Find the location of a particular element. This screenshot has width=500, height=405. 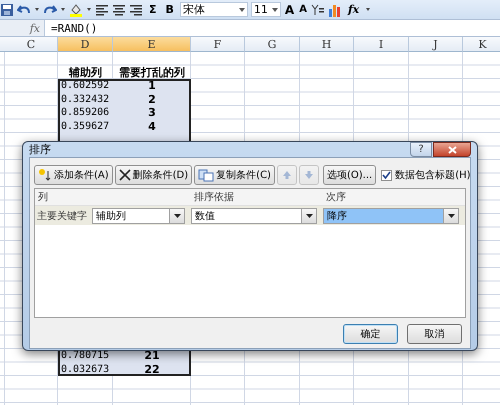

list-header: 列 is located at coordinates (43, 197).